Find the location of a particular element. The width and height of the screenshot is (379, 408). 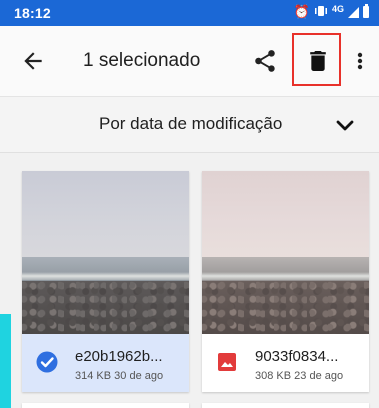

file-date: 30 de ago is located at coordinates (139, 376).